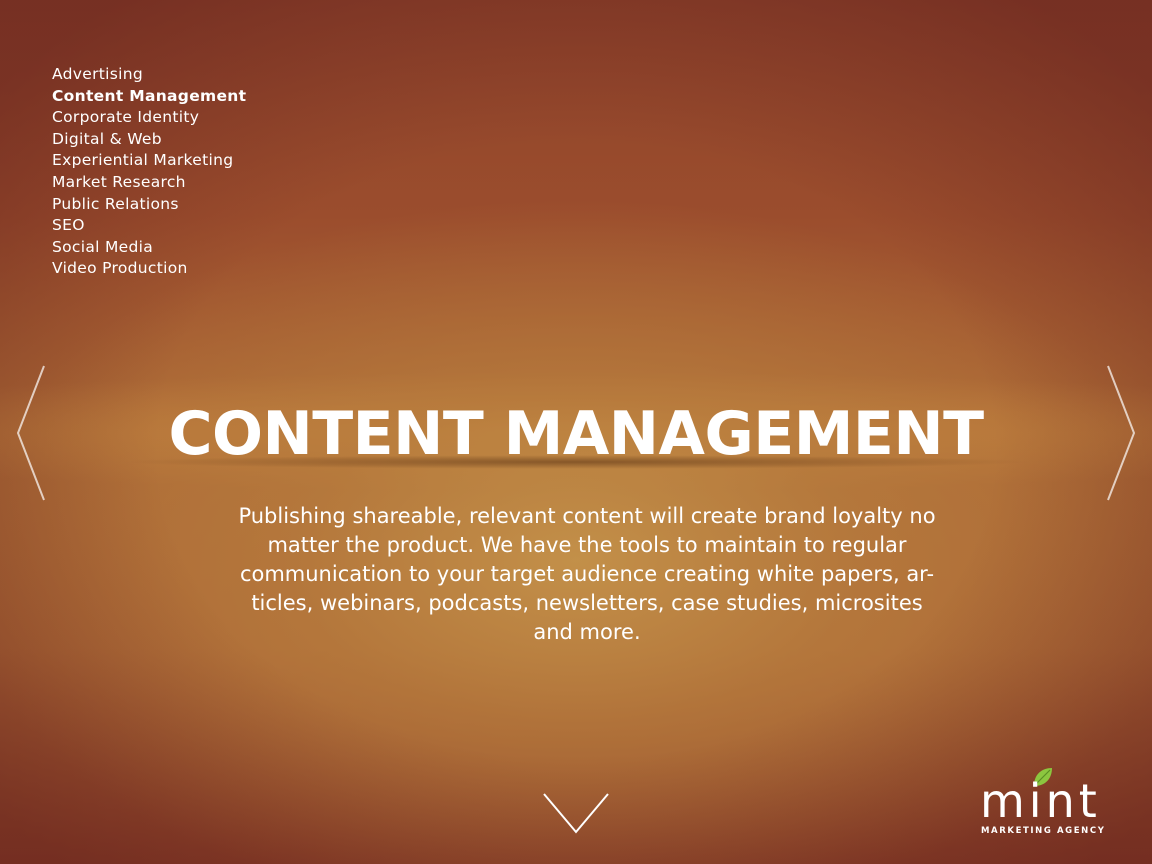 The image size is (1152, 864). What do you see at coordinates (149, 183) in the screenshot?
I see `nav-item-market-research: Market Research` at bounding box center [149, 183].